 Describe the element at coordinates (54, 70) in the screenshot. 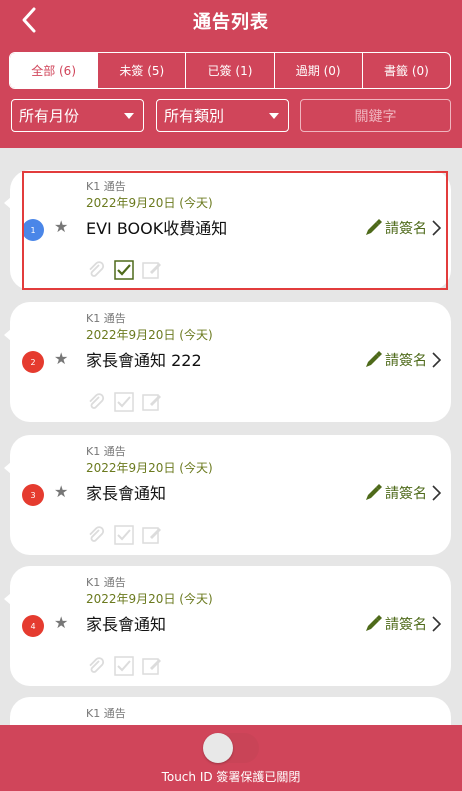

I see `tab-all: 全部 (6)` at that location.